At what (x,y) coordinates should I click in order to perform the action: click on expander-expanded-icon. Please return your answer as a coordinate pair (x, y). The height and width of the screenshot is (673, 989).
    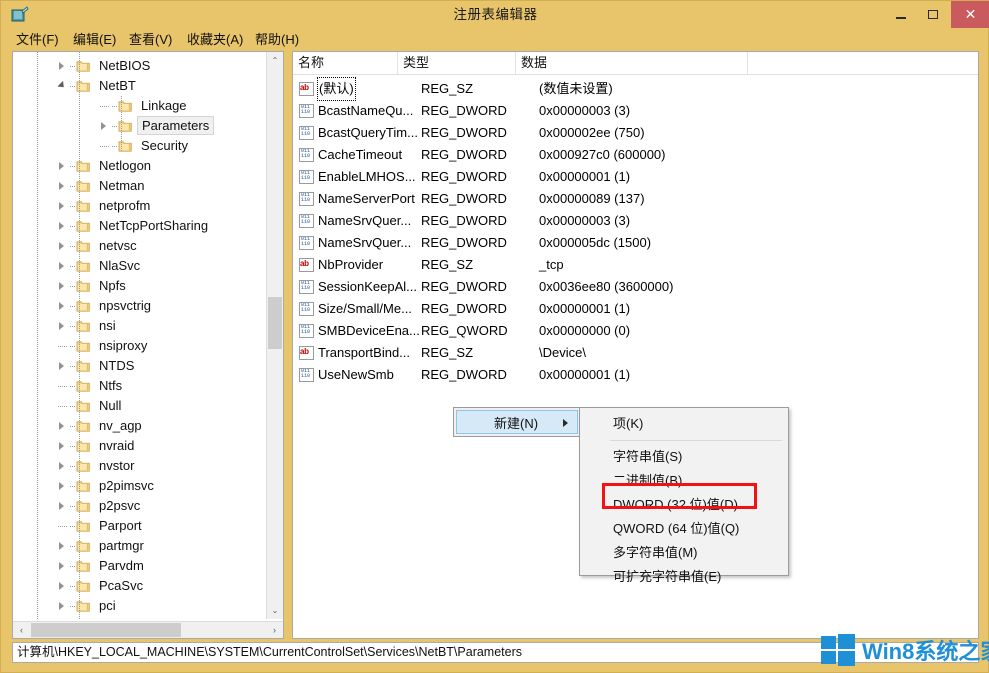
    Looking at the image, I should click on (62, 85).